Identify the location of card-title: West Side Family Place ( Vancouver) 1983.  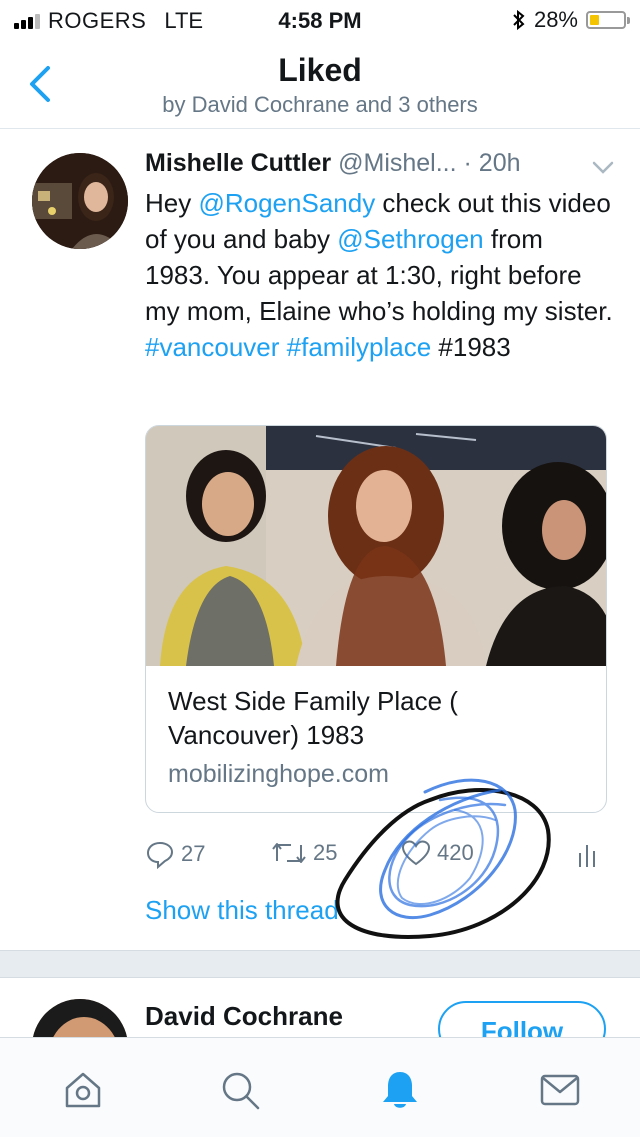
(313, 718).